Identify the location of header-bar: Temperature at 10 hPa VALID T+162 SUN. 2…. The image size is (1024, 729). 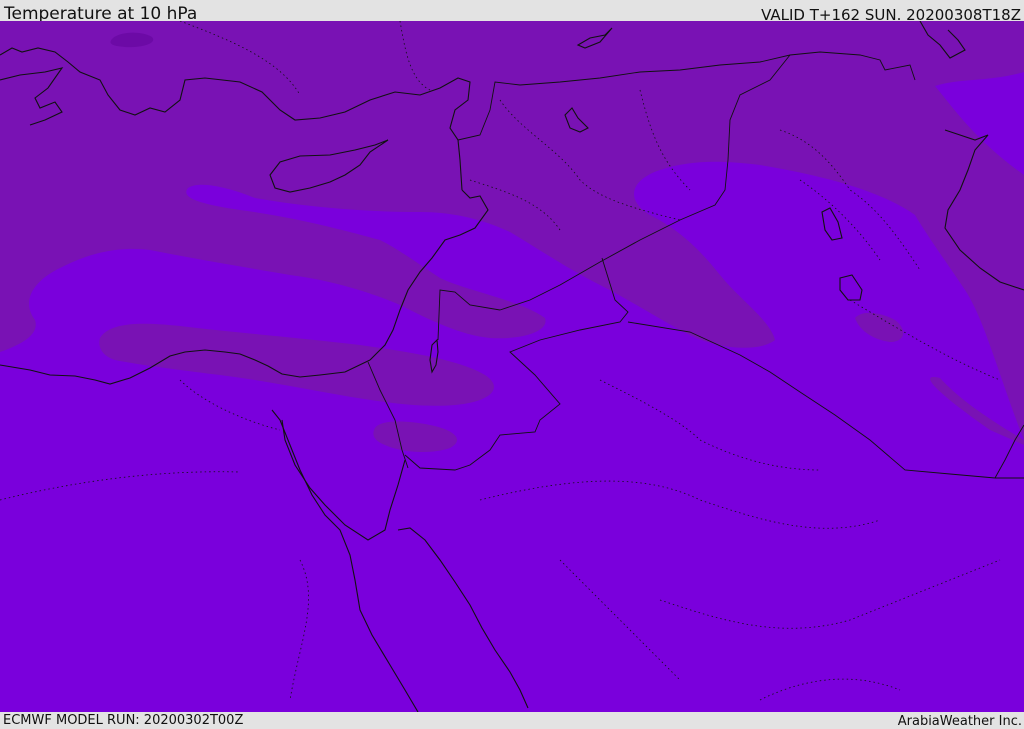
(512, 12).